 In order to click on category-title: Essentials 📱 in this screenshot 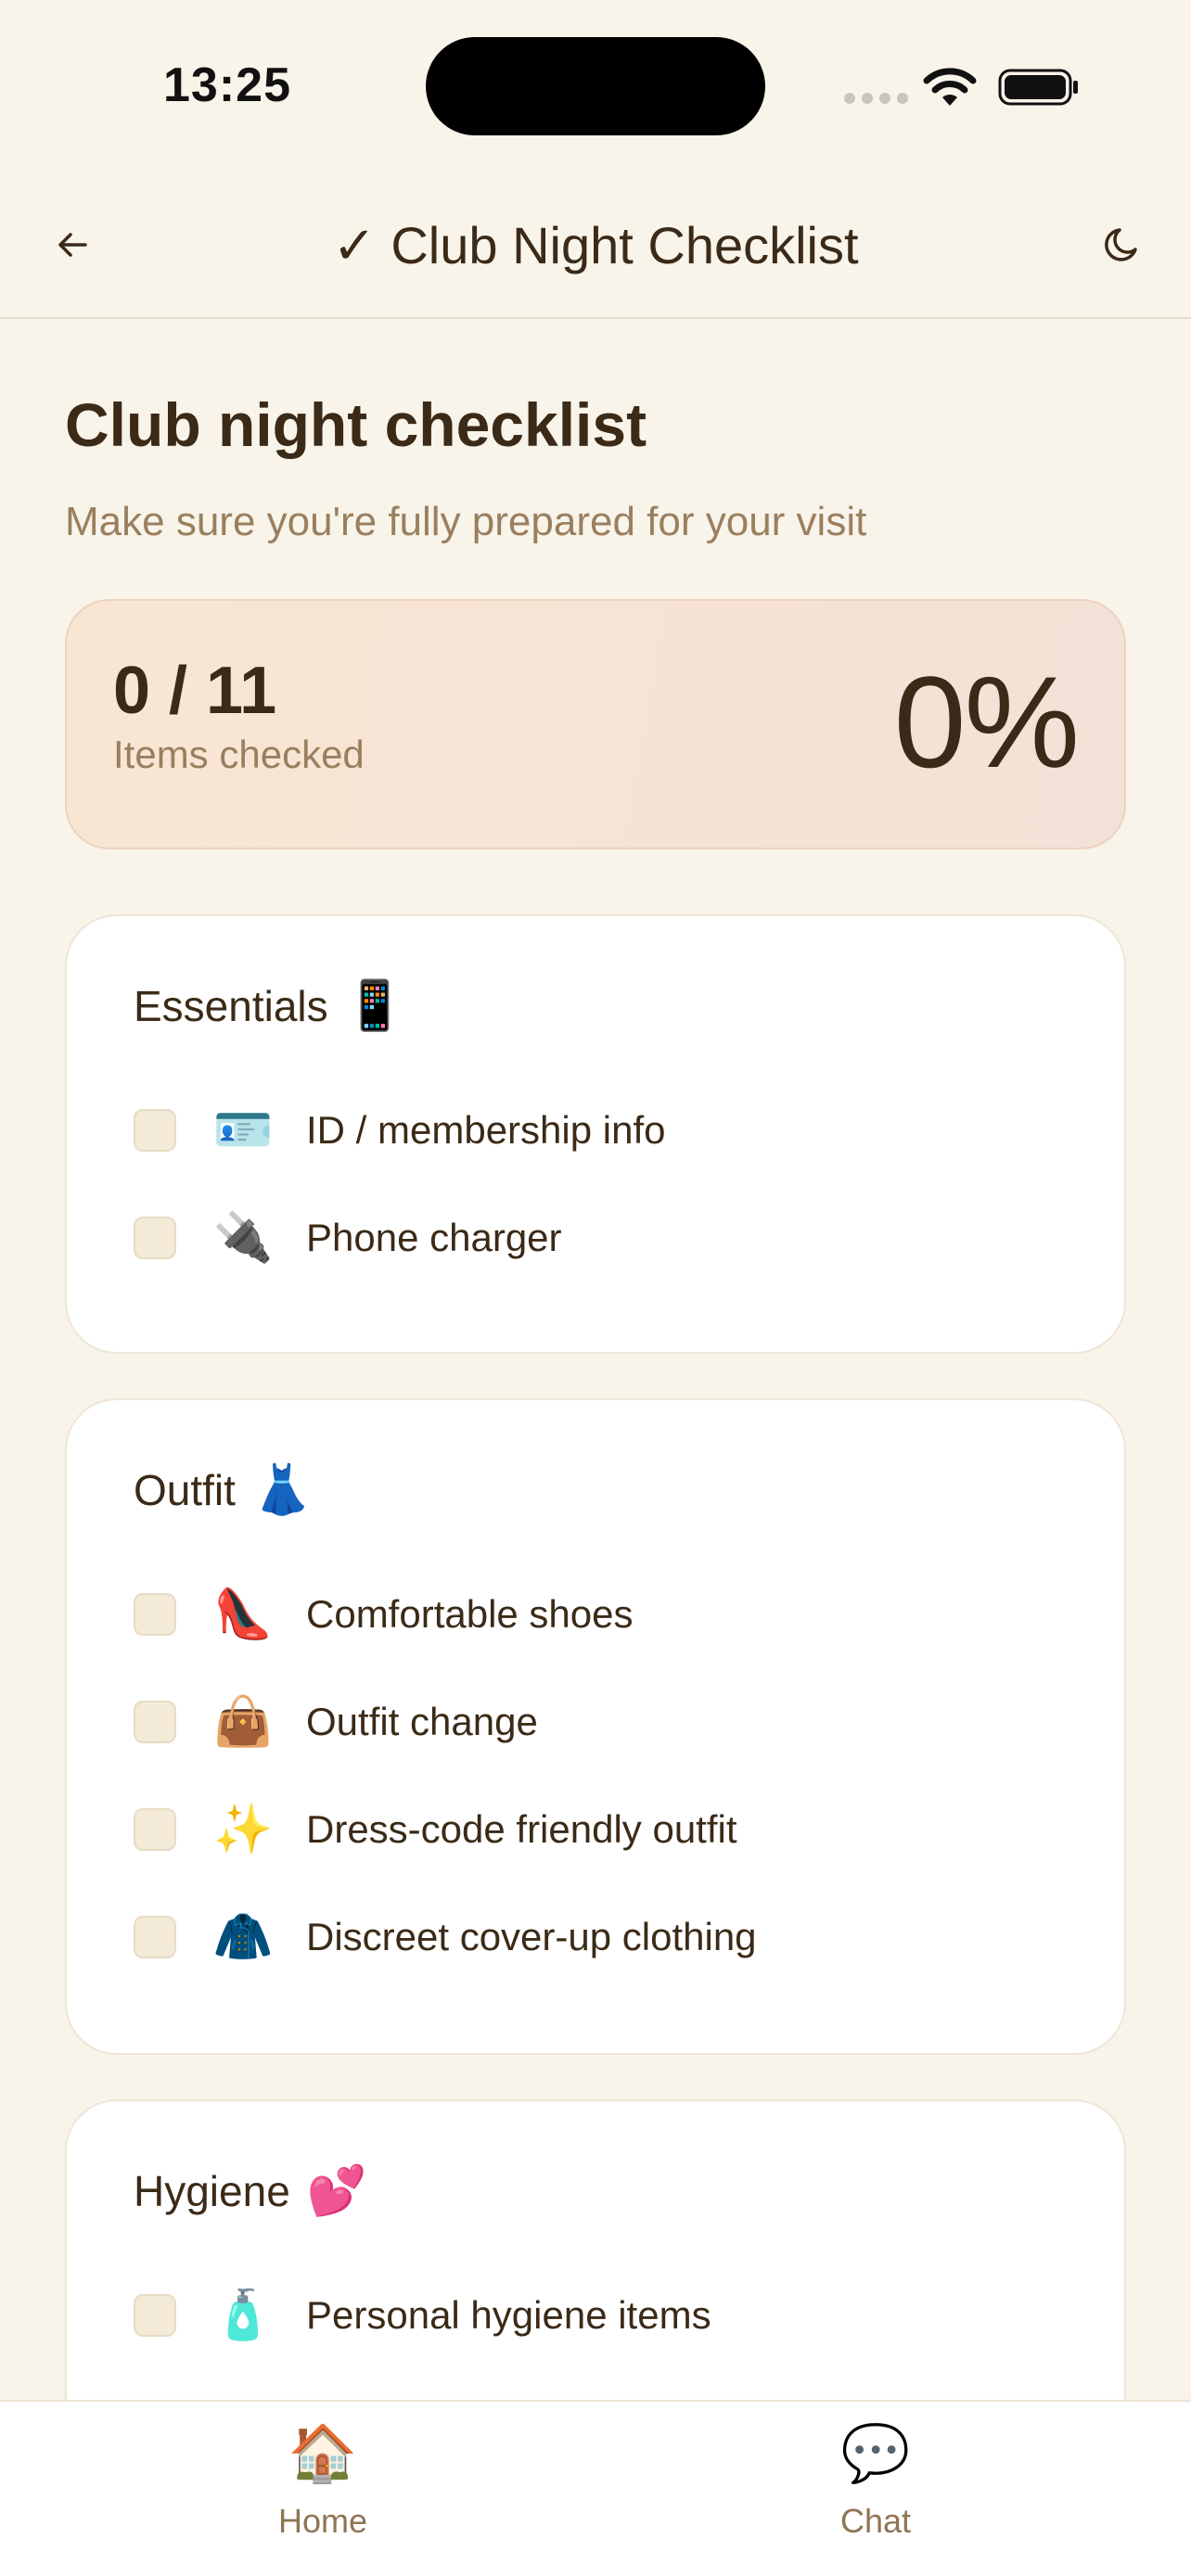, I will do `click(269, 1005)`.